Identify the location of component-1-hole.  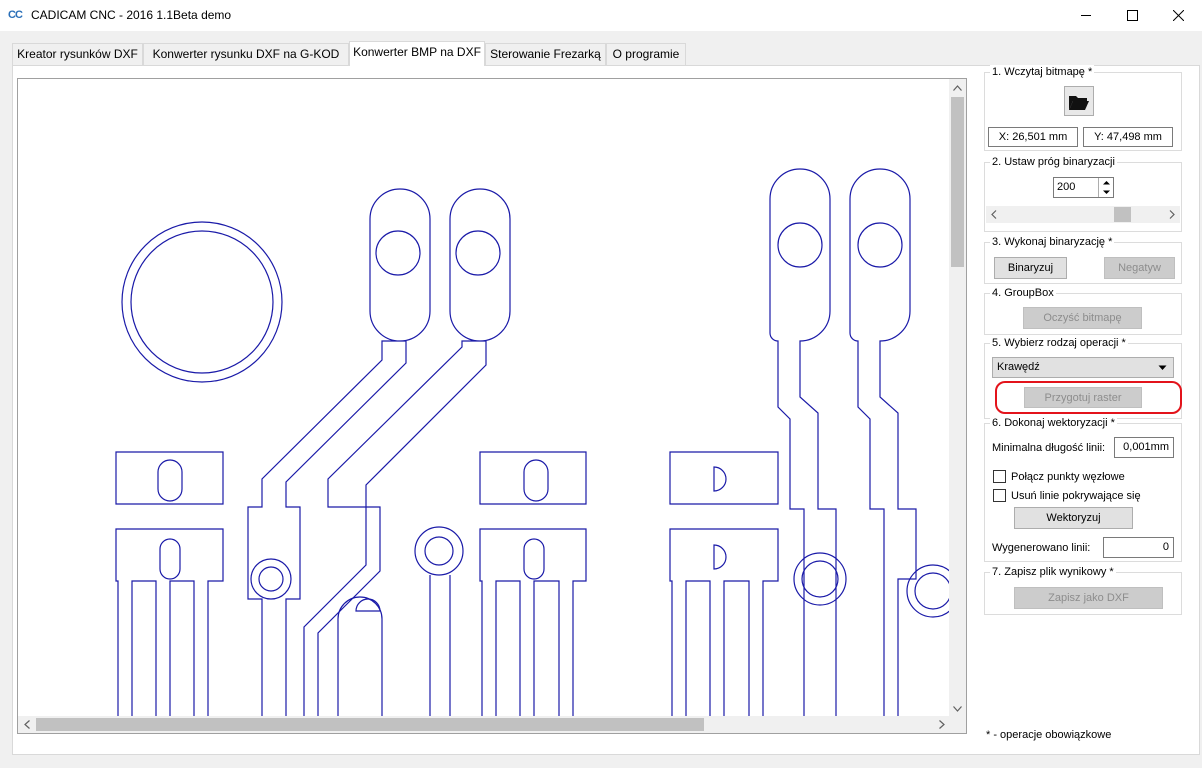
(170, 480).